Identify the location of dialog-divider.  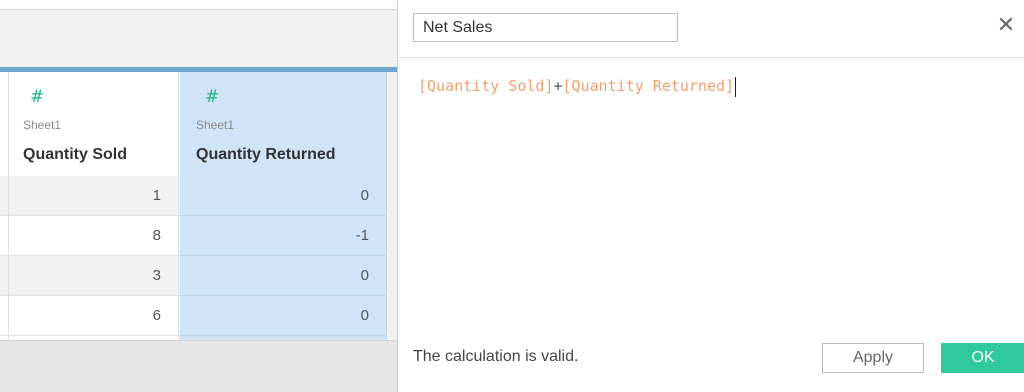
(711, 57).